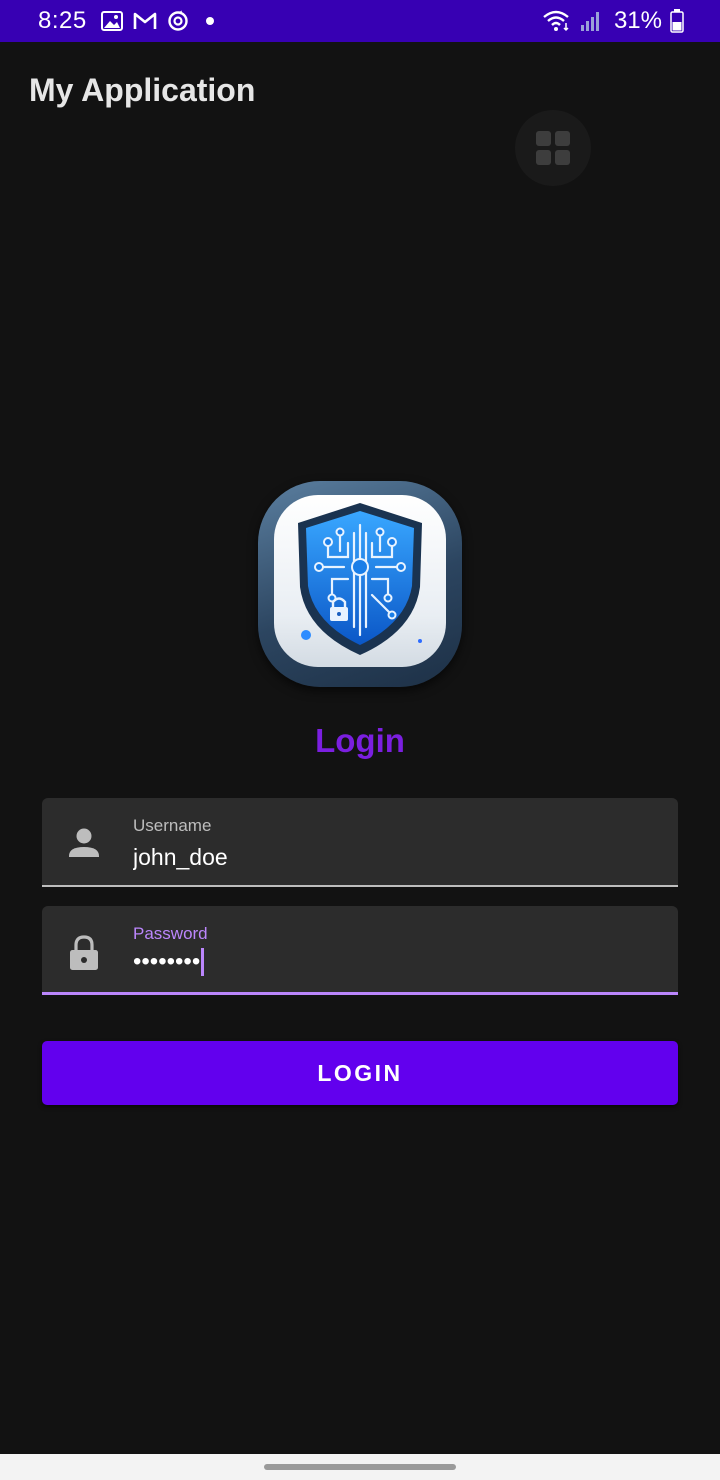 The height and width of the screenshot is (1480, 720). What do you see at coordinates (360, 950) in the screenshot?
I see `password-field: Password ••••••••` at bounding box center [360, 950].